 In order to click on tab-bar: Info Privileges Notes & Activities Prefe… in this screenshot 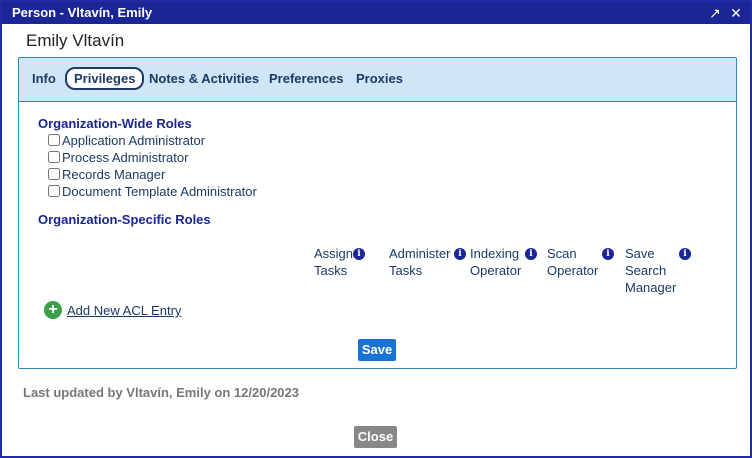, I will do `click(377, 80)`.